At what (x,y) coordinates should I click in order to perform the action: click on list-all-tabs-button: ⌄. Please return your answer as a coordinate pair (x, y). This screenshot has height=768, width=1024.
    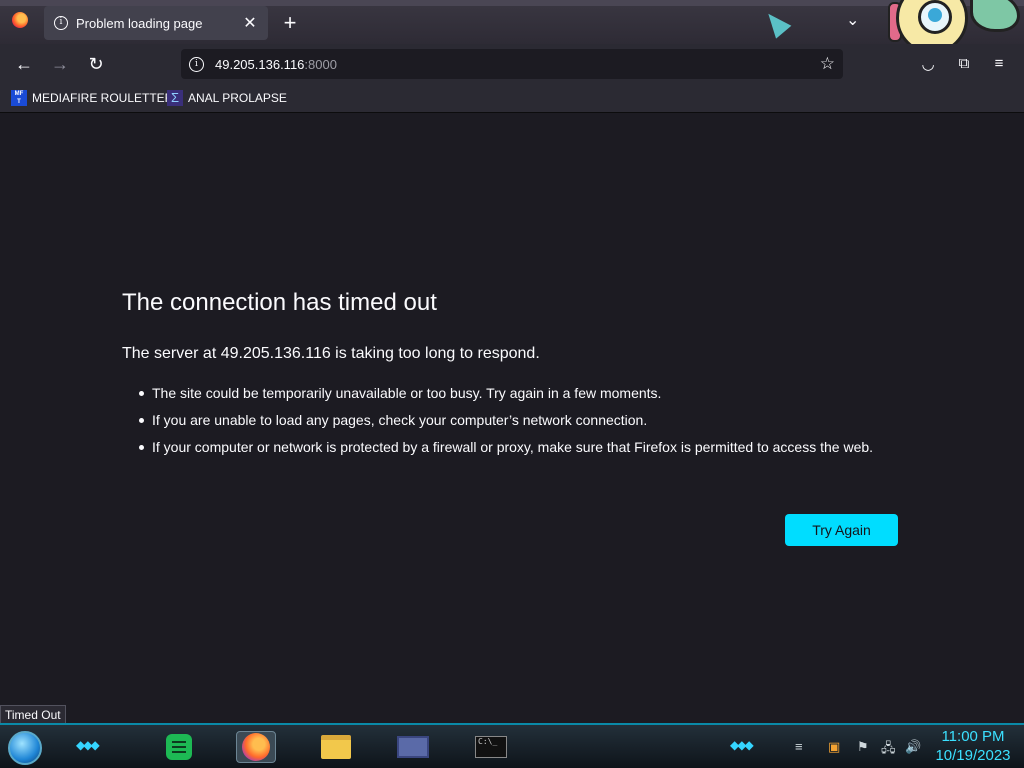
    Looking at the image, I should click on (852, 20).